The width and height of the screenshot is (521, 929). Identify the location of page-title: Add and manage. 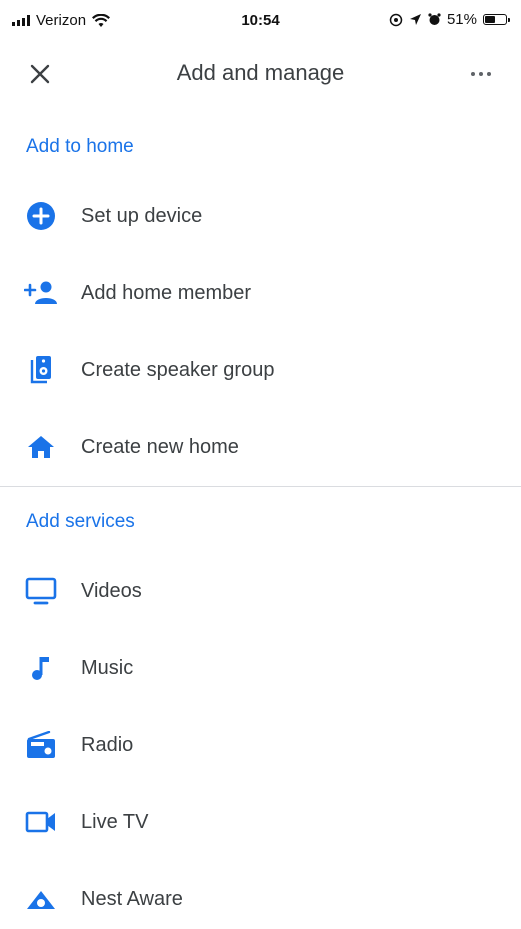
(260, 72).